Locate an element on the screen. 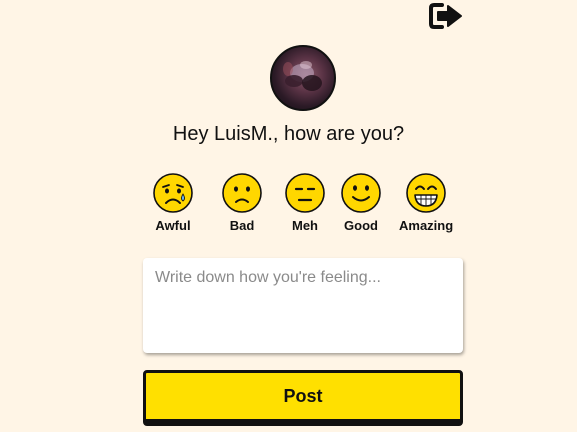  greeting-text: Hey LuisM., how are you? is located at coordinates (288, 134).